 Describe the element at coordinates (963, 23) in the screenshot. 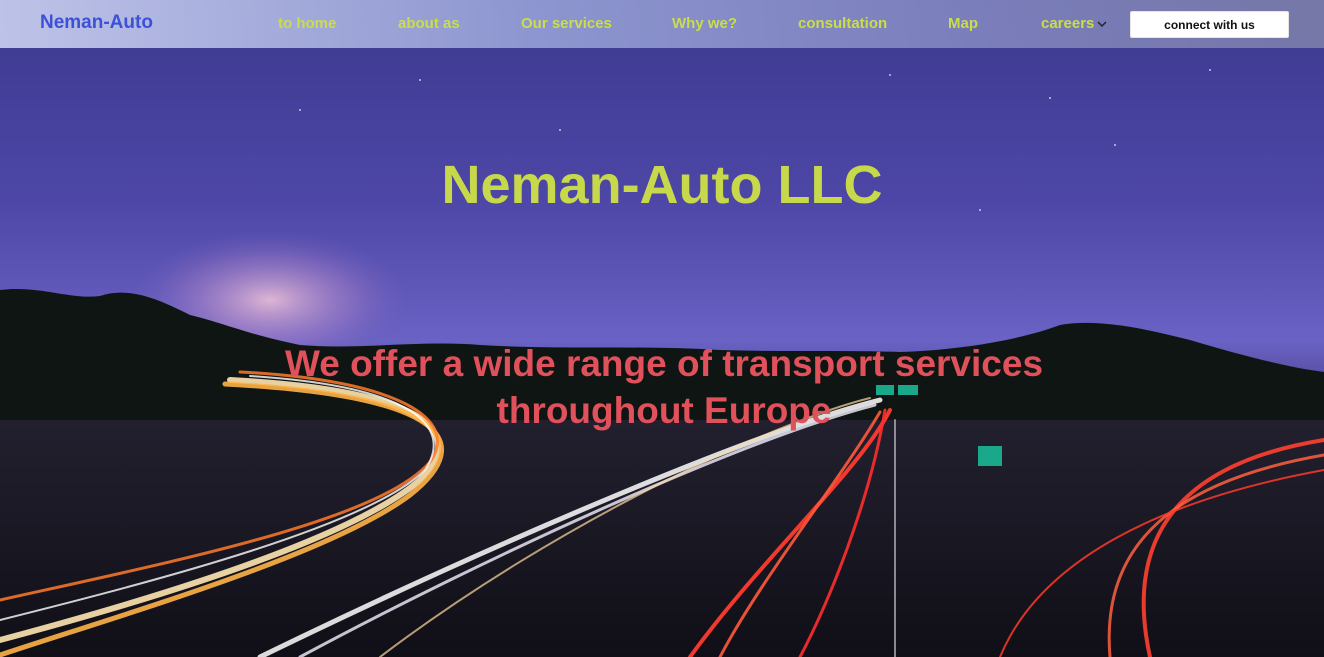

I see `nav-link-map: Map` at that location.